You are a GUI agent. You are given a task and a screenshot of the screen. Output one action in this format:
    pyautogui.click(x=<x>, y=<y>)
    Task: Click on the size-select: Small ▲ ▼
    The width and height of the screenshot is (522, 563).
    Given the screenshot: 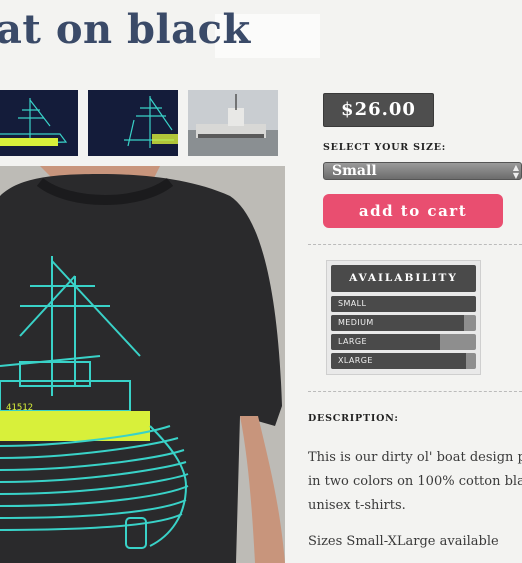 What is the action you would take?
    pyautogui.click(x=422, y=171)
    